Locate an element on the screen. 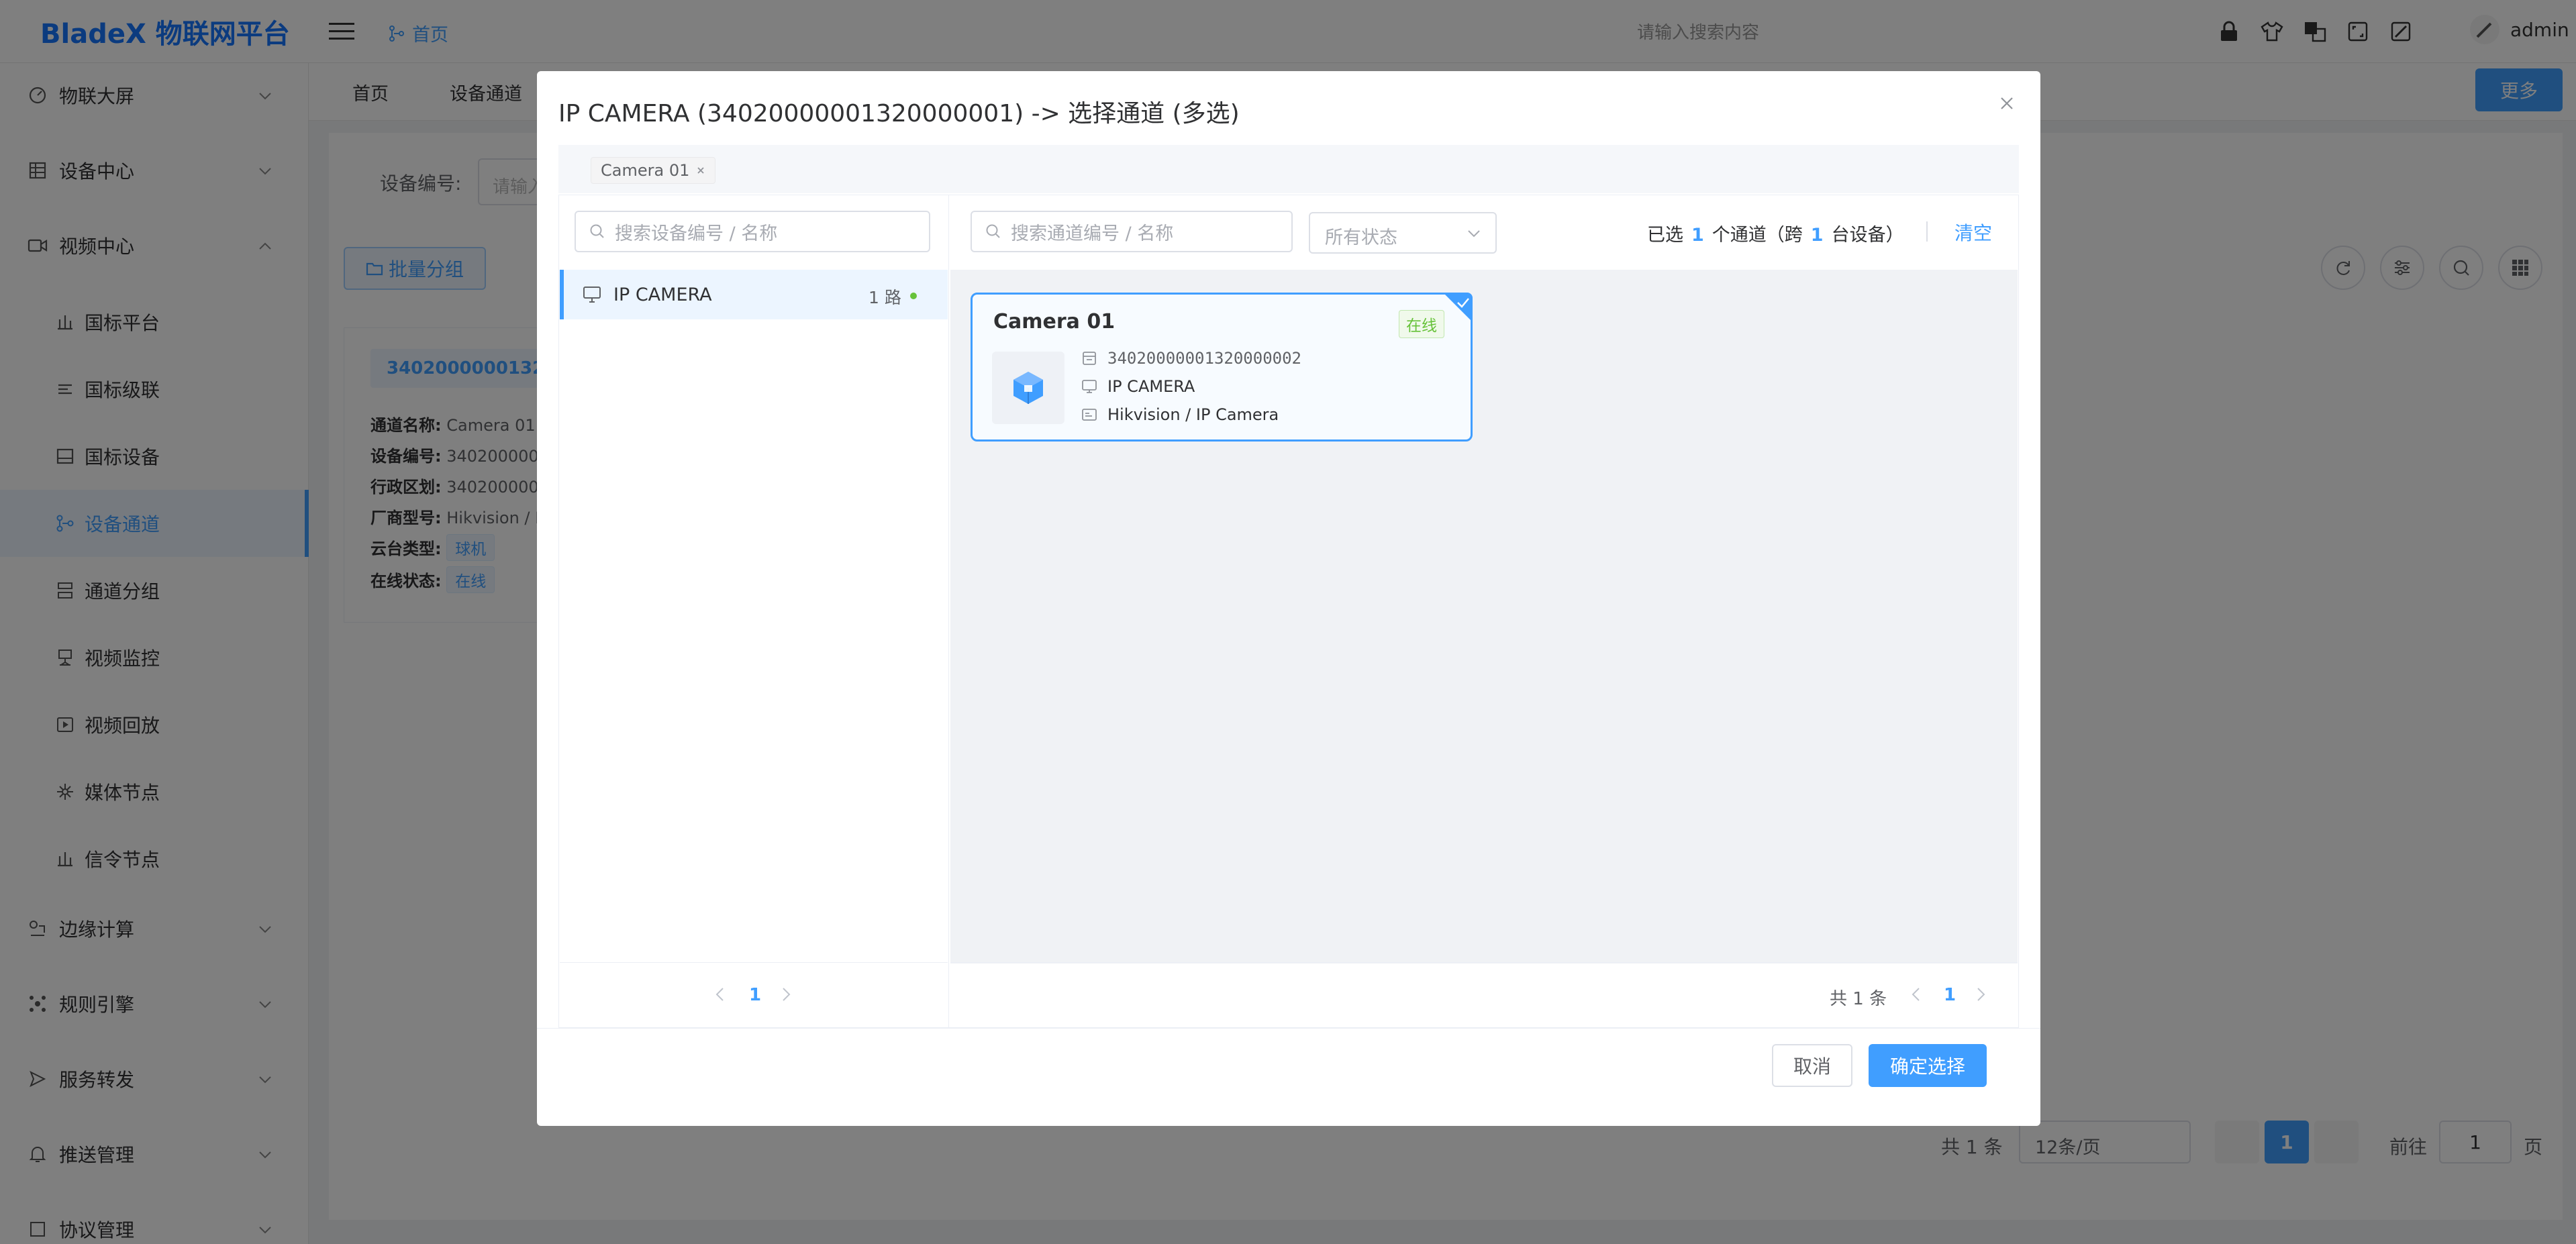  channel-option-name: Camera 01 is located at coordinates (1054, 321).